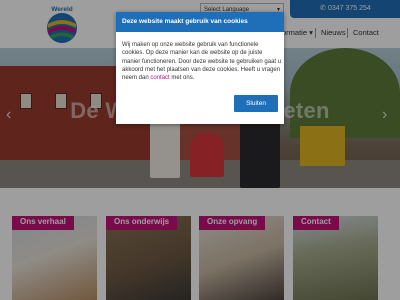 The width and height of the screenshot is (400, 300). What do you see at coordinates (182, 78) in the screenshot?
I see `cookie-modal-text-end: met ons.` at bounding box center [182, 78].